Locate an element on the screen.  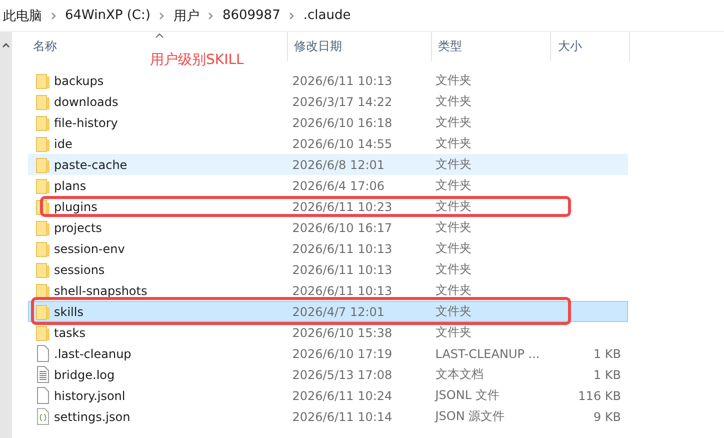
file-name: .last-cleanup is located at coordinates (93, 353).